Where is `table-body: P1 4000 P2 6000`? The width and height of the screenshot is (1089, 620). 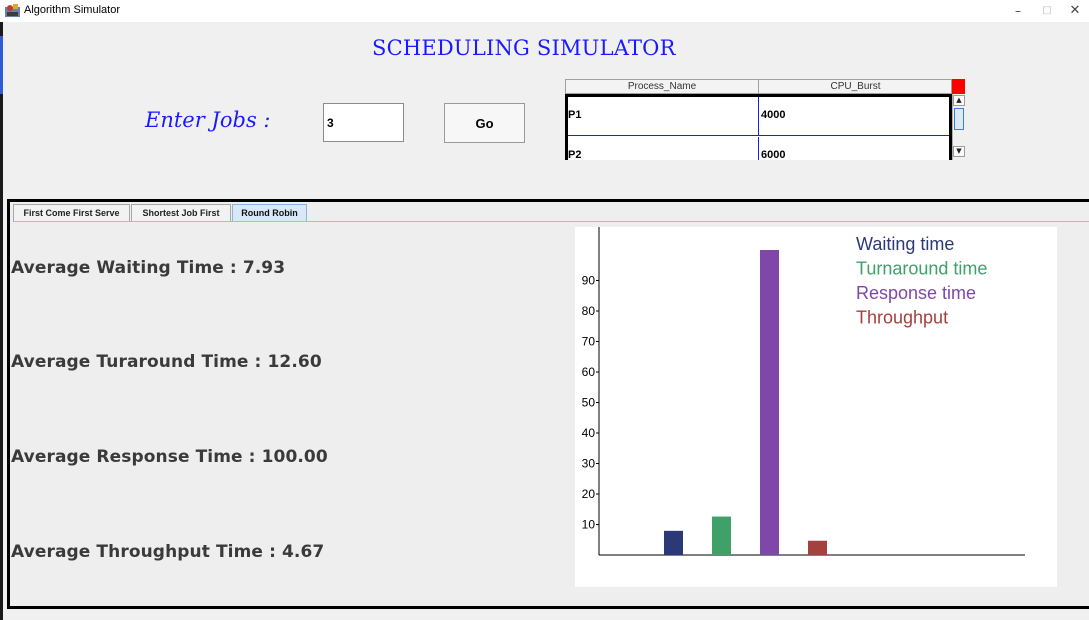
table-body: P1 4000 P2 6000 is located at coordinates (758, 127).